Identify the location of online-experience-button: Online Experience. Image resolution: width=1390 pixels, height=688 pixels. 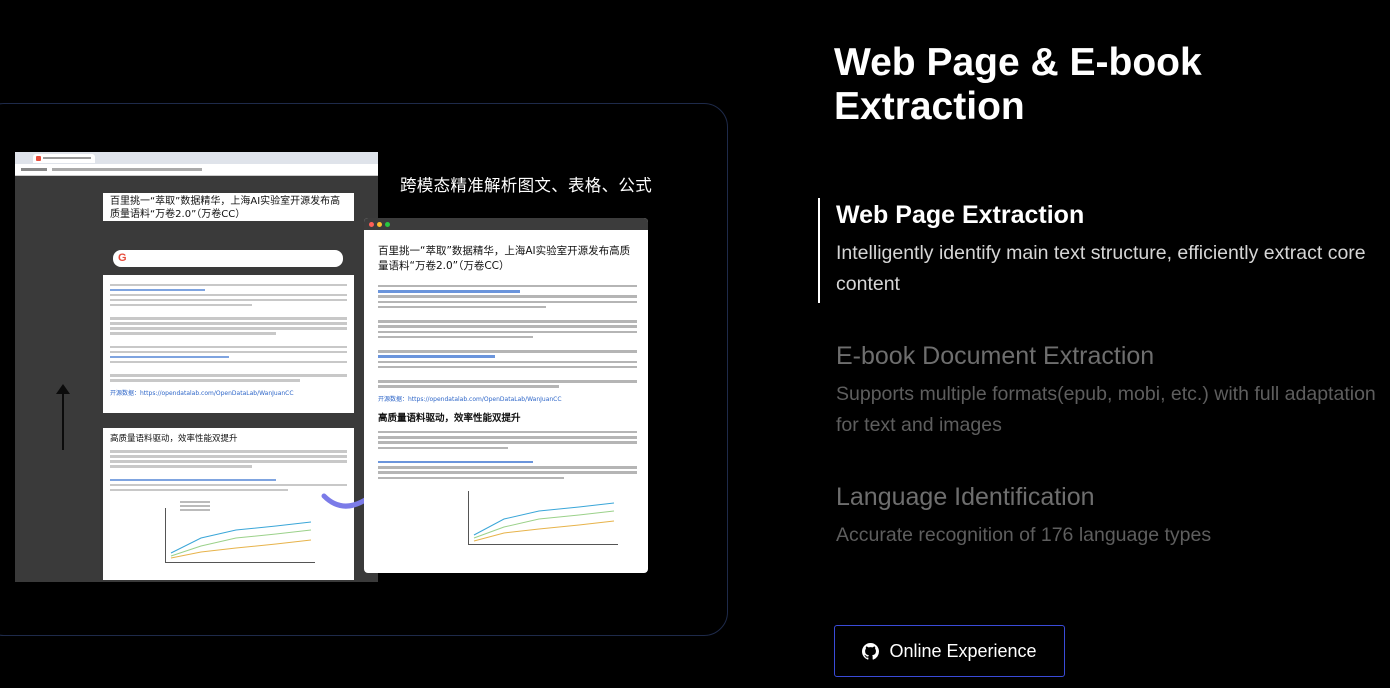
(949, 651).